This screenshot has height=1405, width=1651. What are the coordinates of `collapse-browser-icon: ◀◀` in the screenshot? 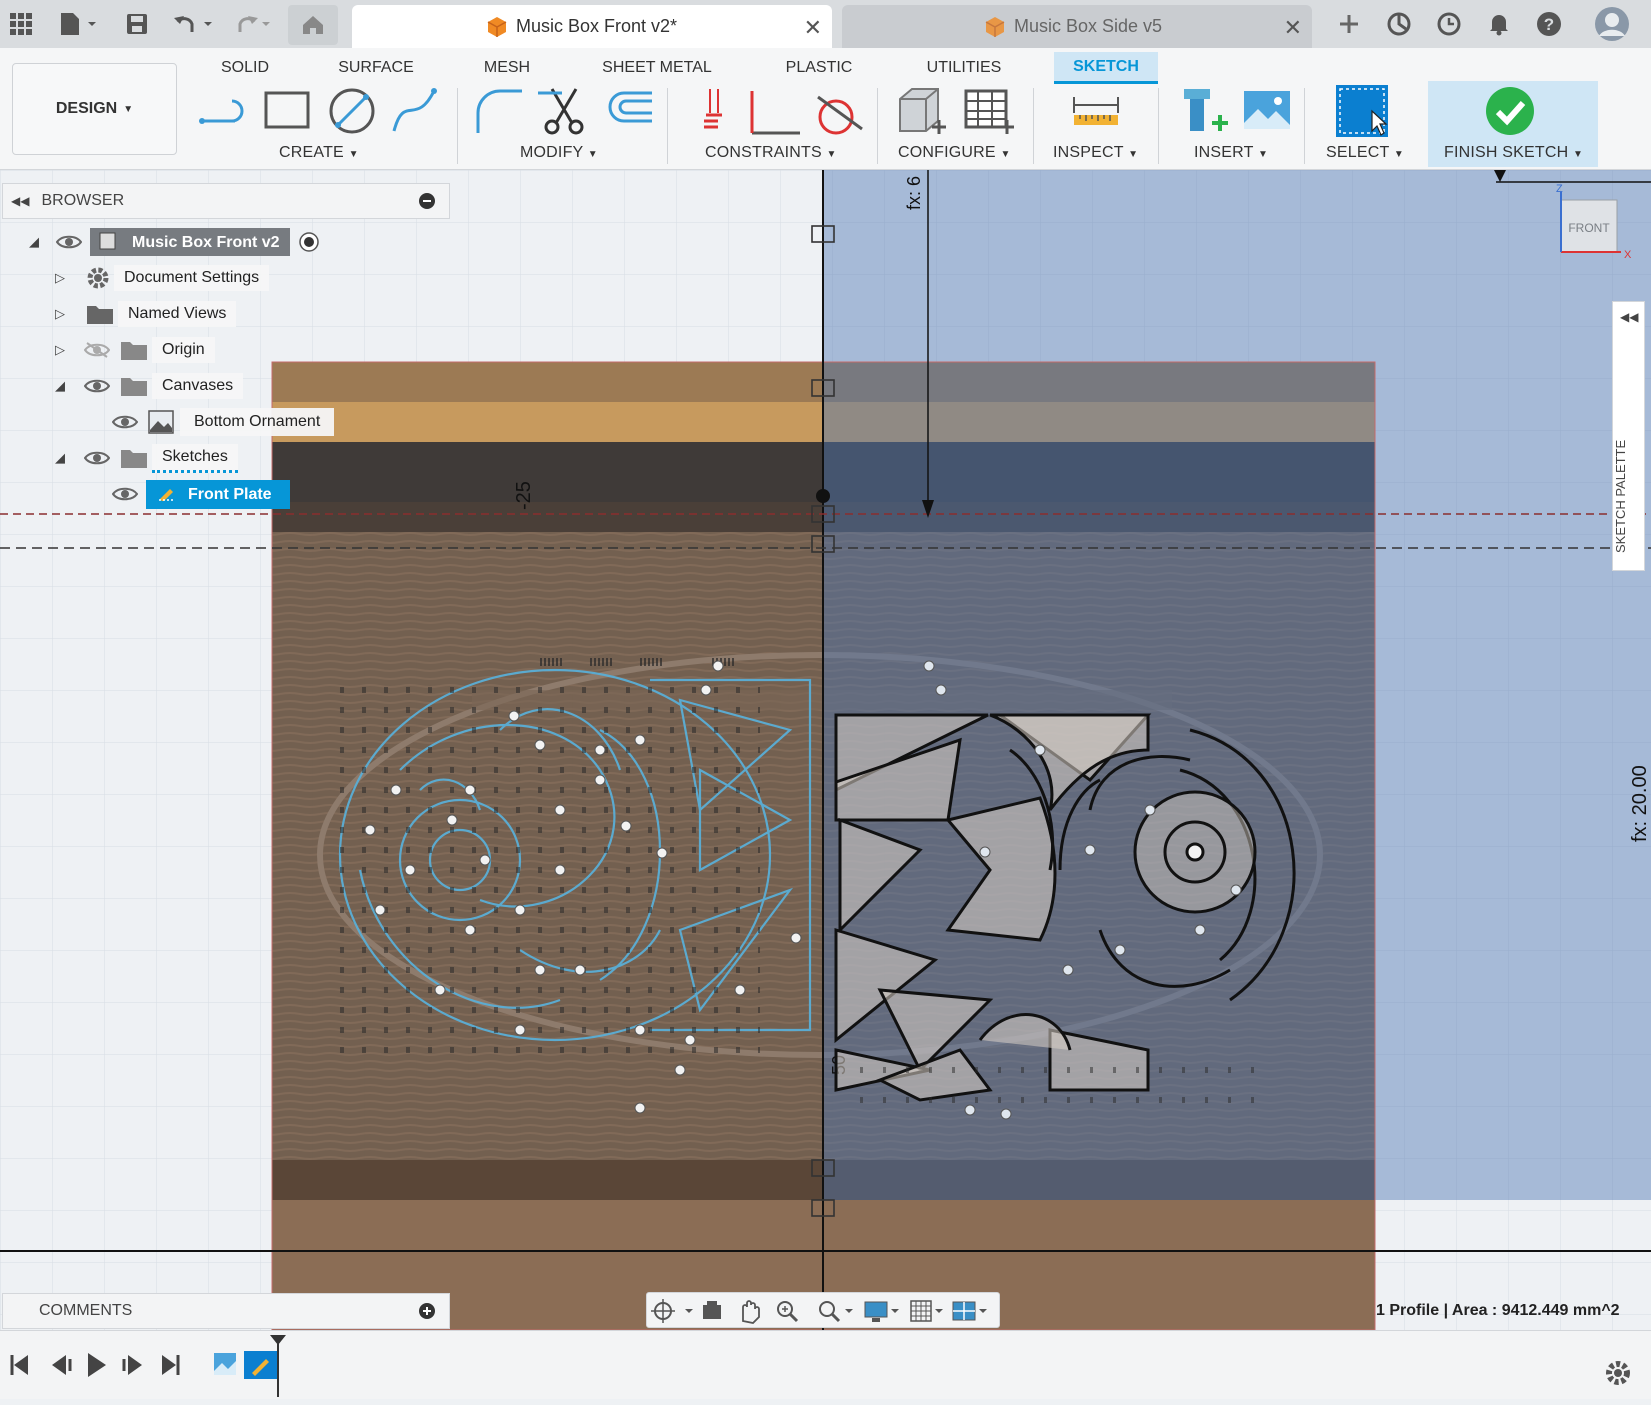 It's located at (20, 201).